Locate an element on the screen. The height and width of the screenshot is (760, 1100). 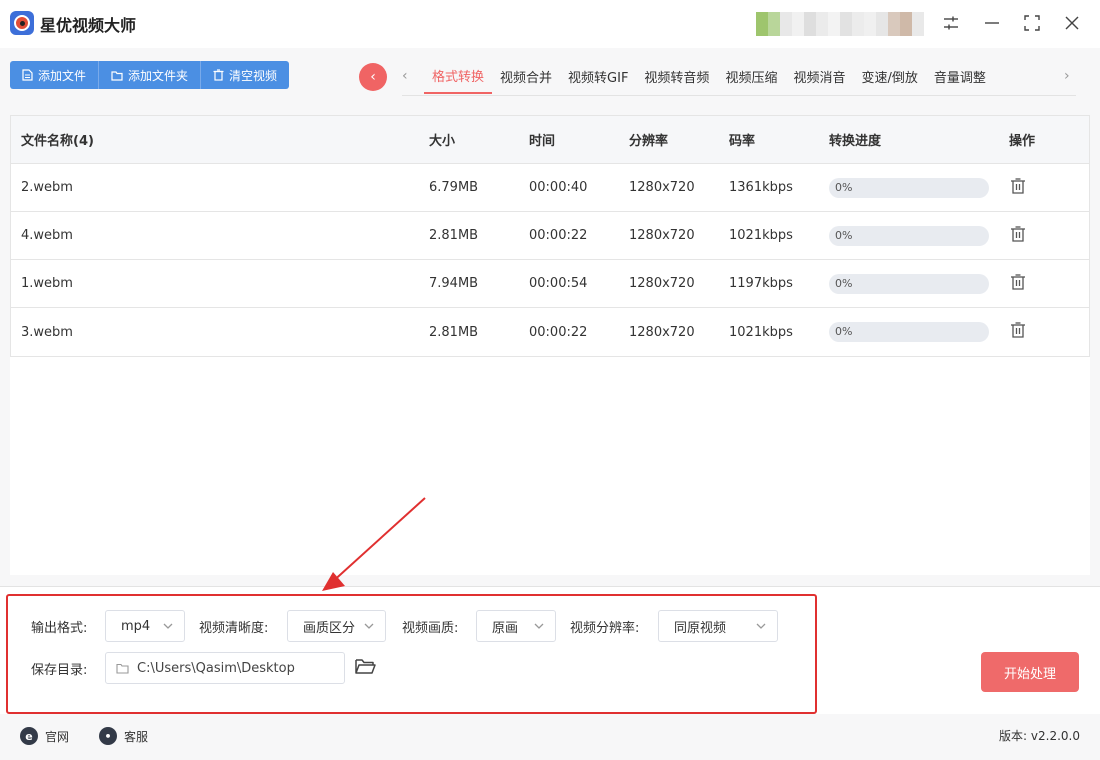
header-time: 时间 is located at coordinates (542, 141).